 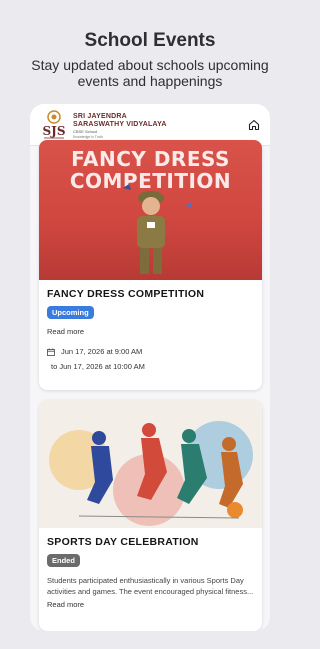 I want to click on home-icon, so click(x=254, y=125).